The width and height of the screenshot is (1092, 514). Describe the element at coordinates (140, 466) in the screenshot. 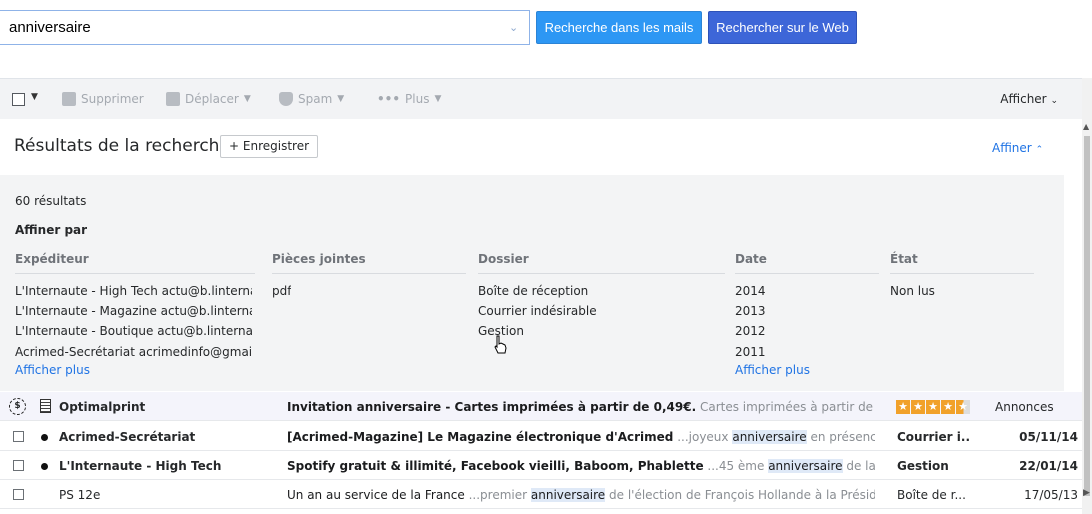

I see `message-sender: L'Internaute - High Tech` at that location.